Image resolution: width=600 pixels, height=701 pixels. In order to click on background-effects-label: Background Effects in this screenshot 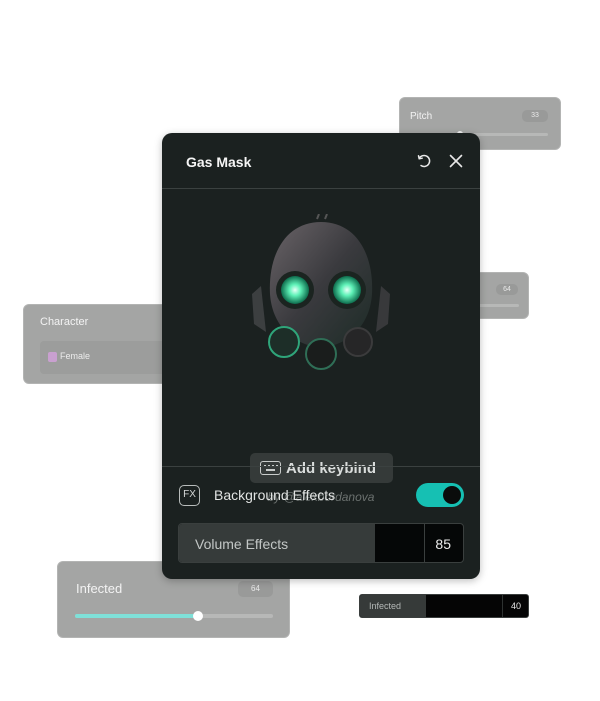, I will do `click(275, 495)`.